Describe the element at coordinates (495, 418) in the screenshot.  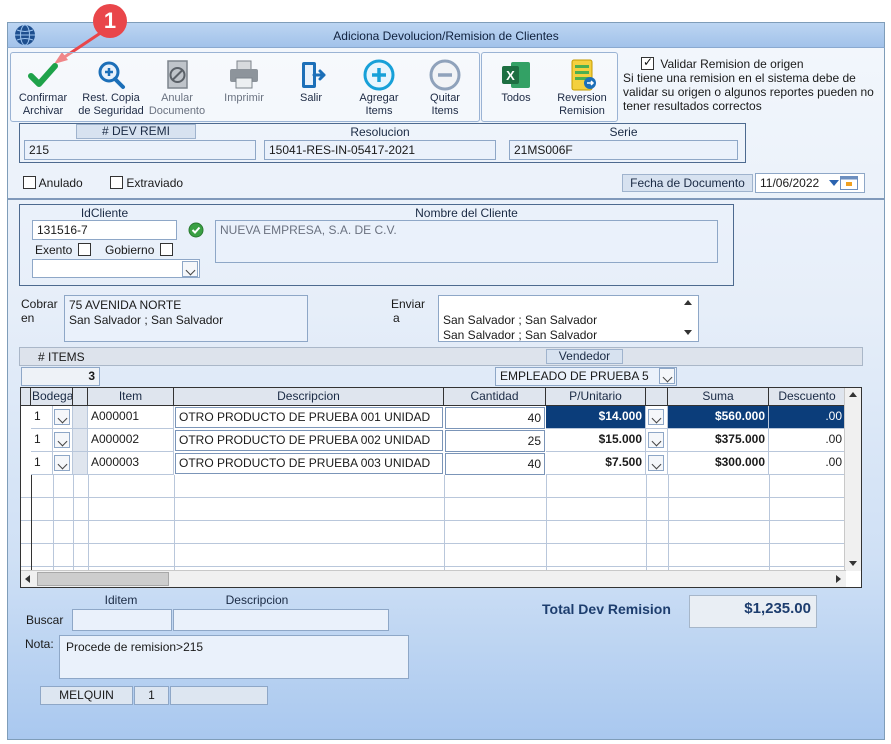
I see `table-row-1-cantidad: 40` at that location.